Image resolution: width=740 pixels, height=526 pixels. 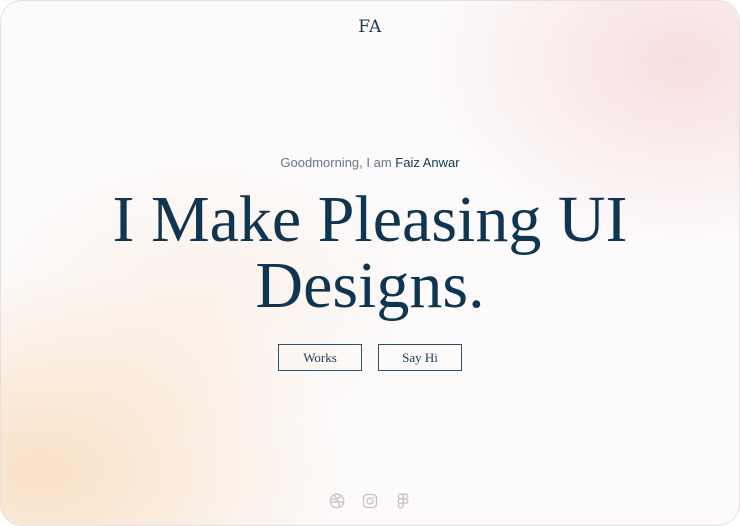 I want to click on greeting-prefix: Goodmorning, I am, so click(x=338, y=162).